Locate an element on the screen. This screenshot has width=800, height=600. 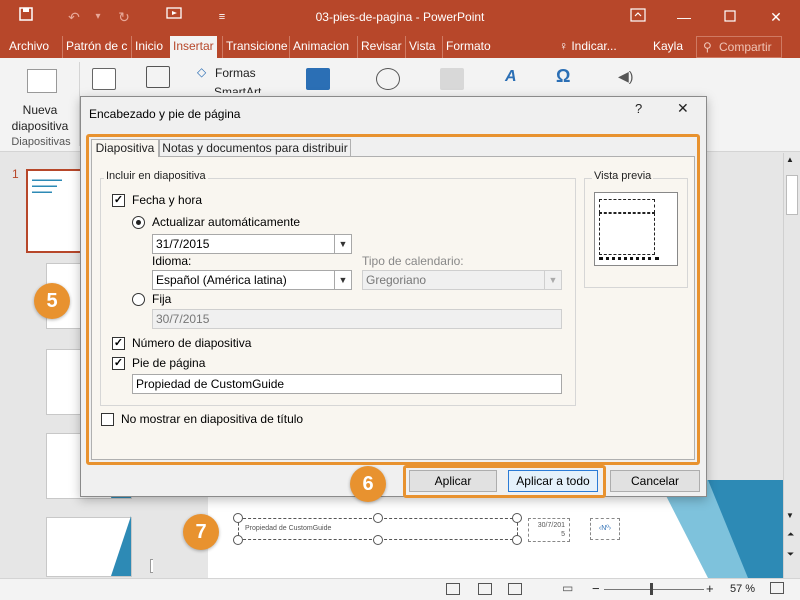
zoom-out-icon: − is located at coordinates (596, 588).